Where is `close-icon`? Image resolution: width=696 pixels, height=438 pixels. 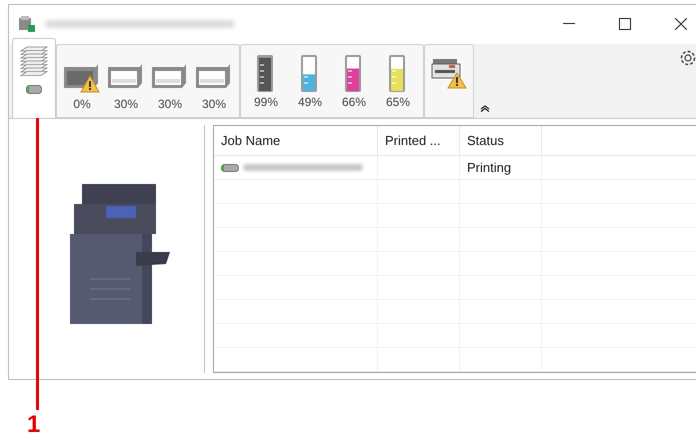
close-icon is located at coordinates (681, 24).